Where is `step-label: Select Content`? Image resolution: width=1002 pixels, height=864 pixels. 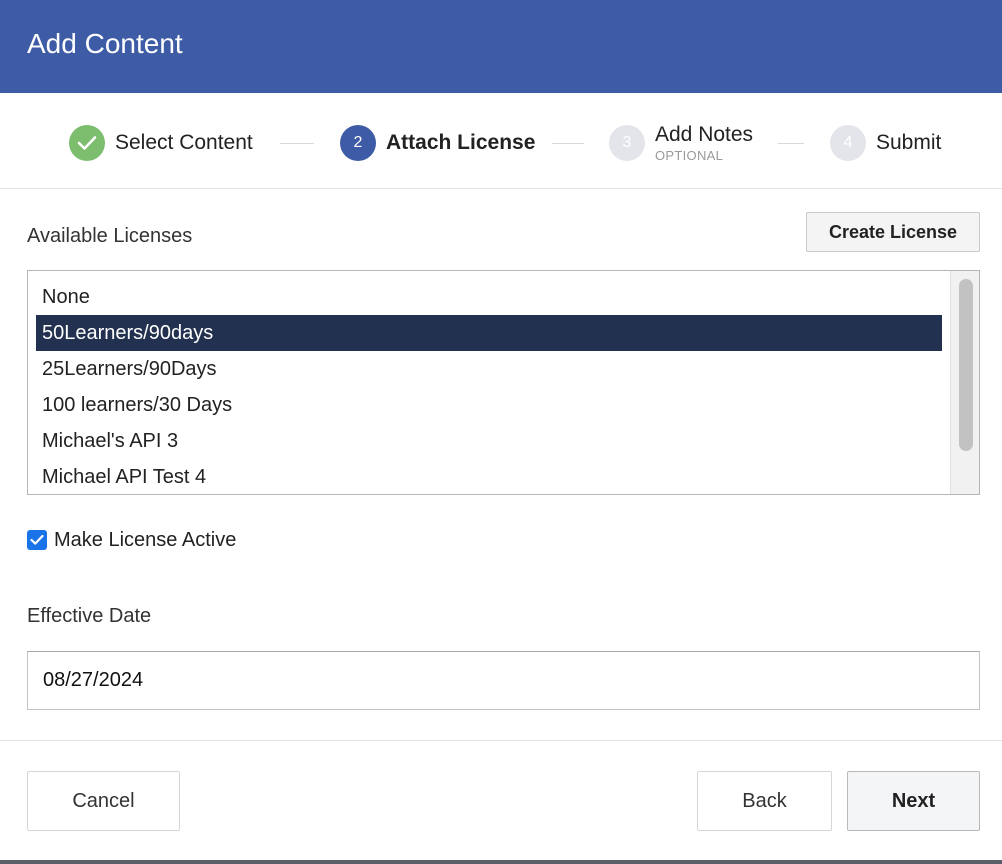 step-label: Select Content is located at coordinates (184, 142).